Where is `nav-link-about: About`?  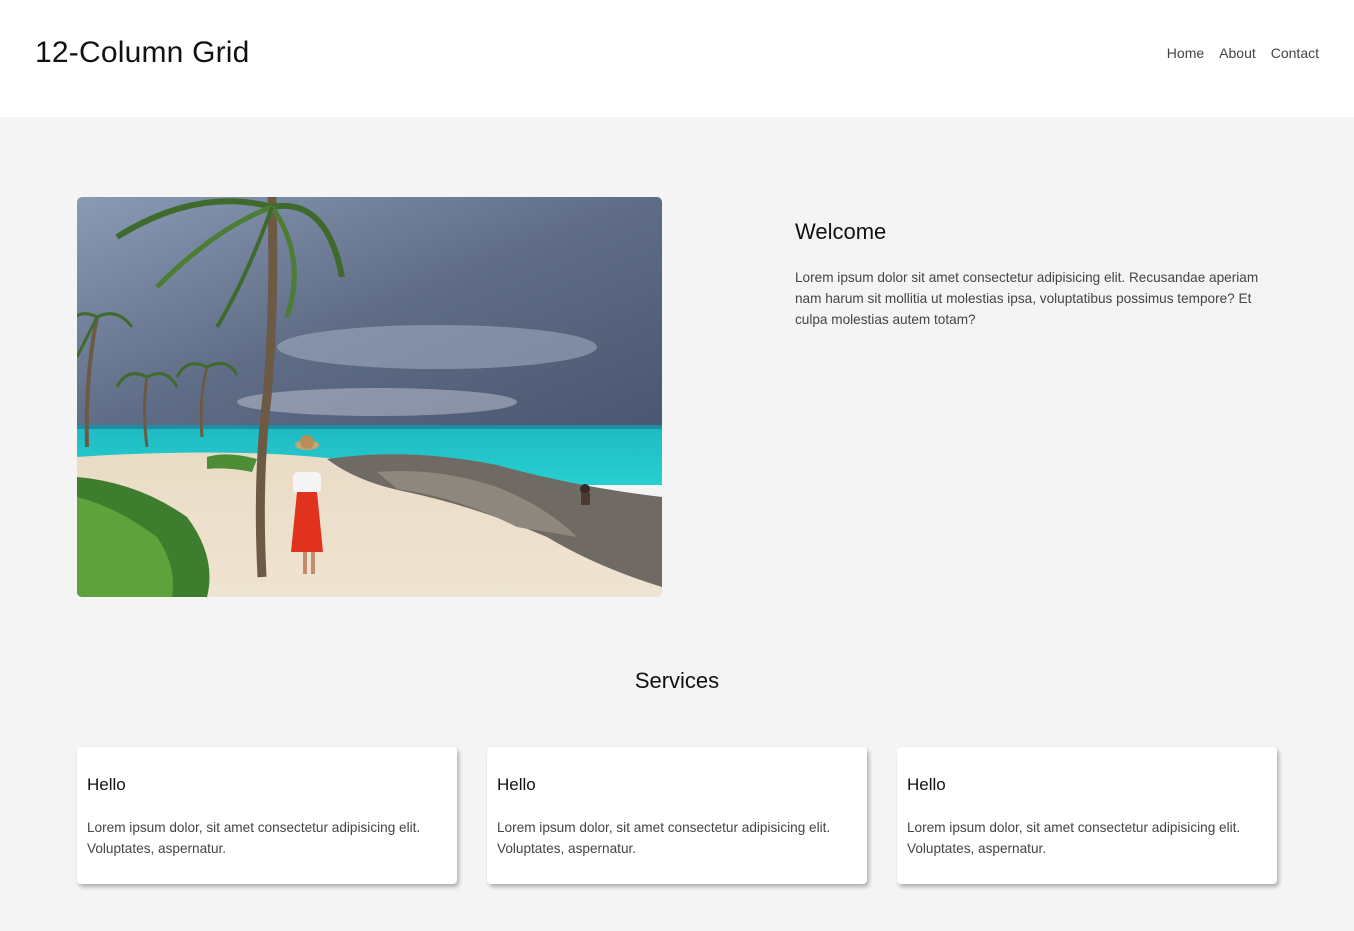 nav-link-about: About is located at coordinates (1237, 53).